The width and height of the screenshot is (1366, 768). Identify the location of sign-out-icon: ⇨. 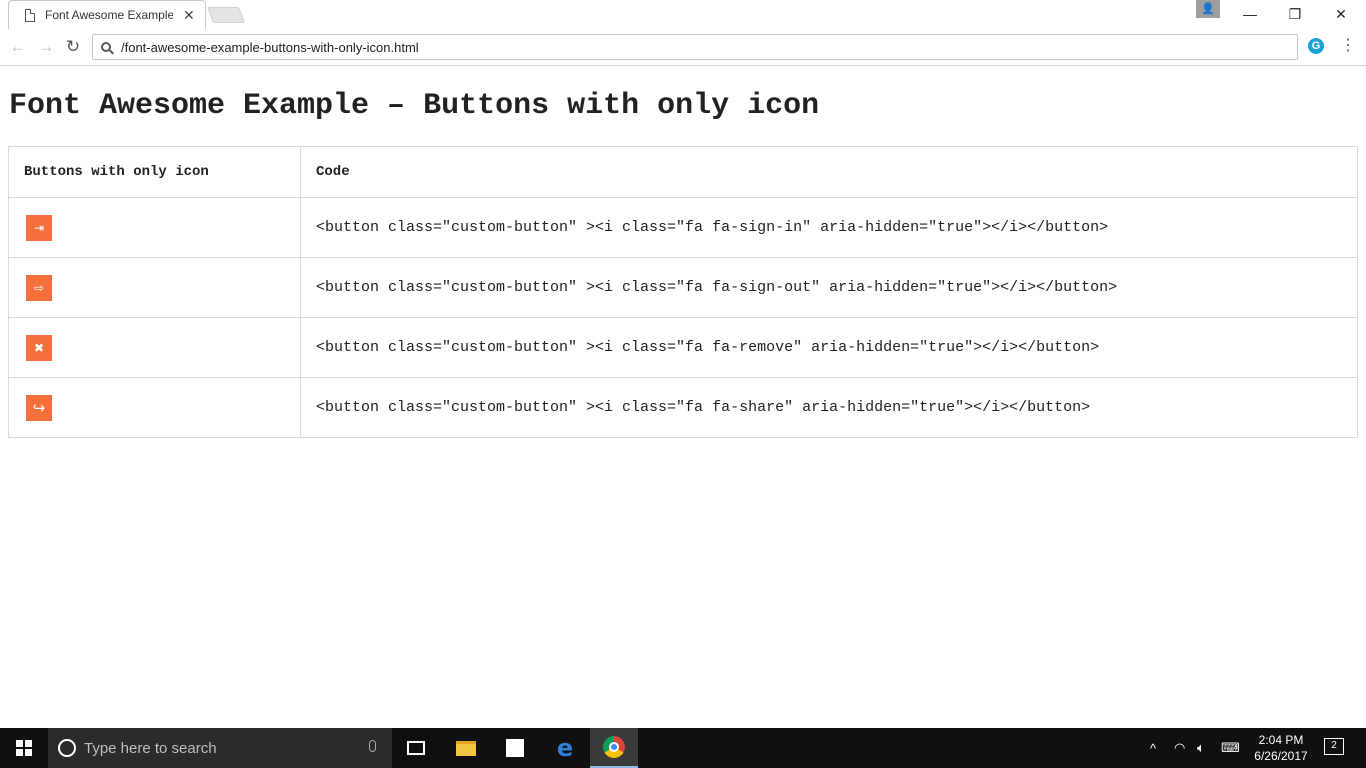
(39, 287).